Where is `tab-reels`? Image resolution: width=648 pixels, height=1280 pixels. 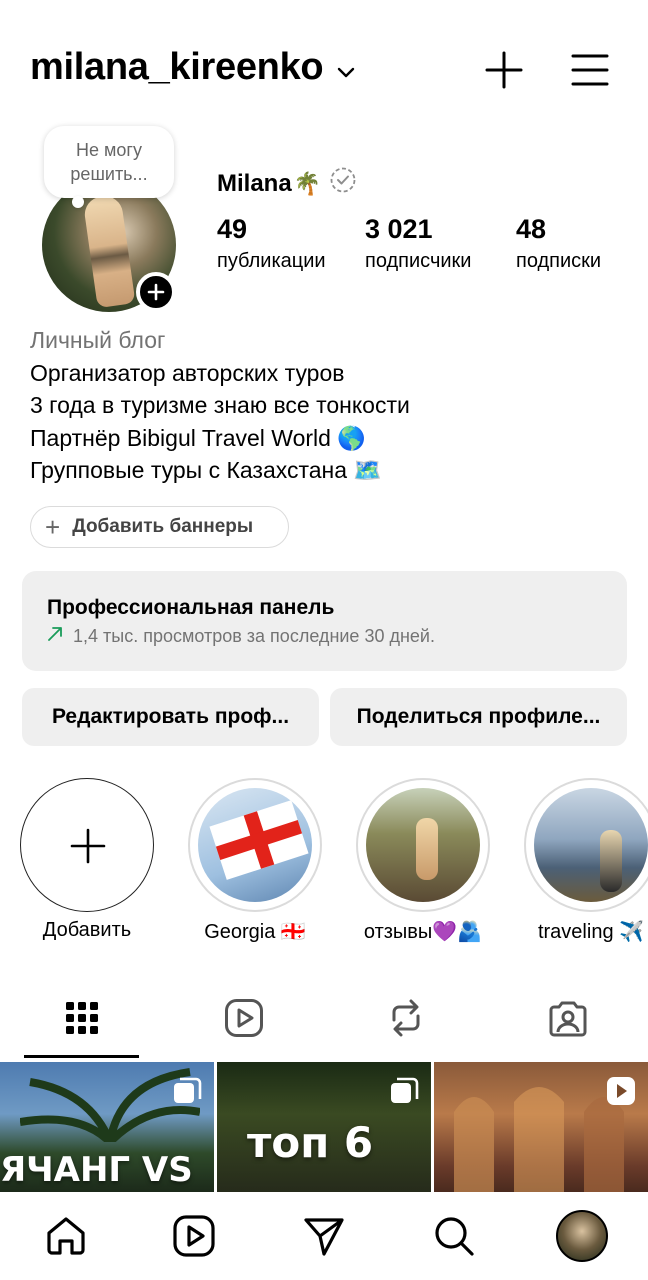
tab-reels is located at coordinates (243, 1018).